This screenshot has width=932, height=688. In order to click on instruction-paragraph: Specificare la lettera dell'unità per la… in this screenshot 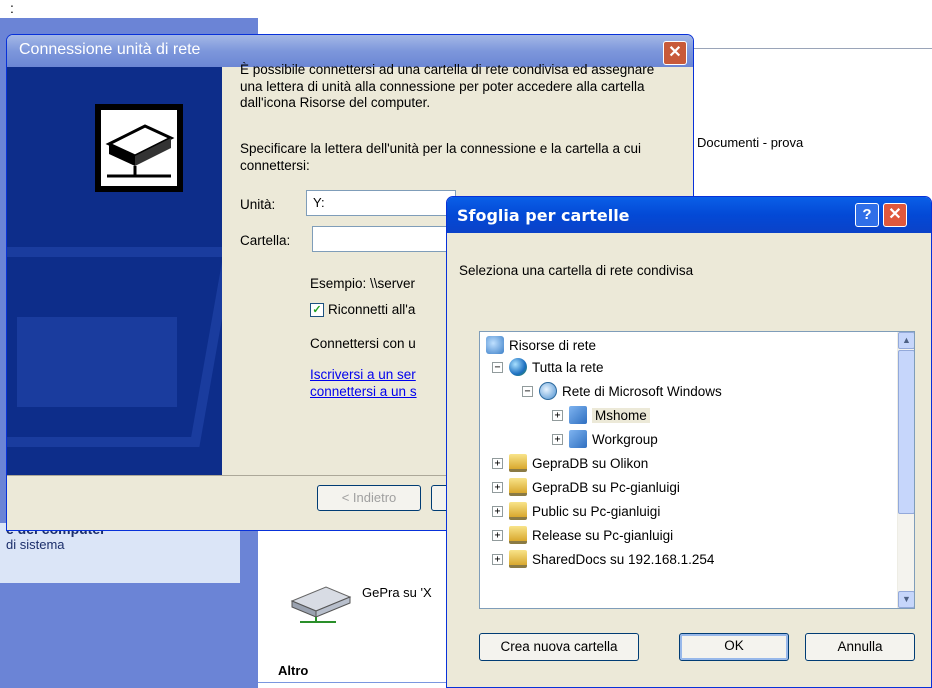, I will do `click(441, 157)`.